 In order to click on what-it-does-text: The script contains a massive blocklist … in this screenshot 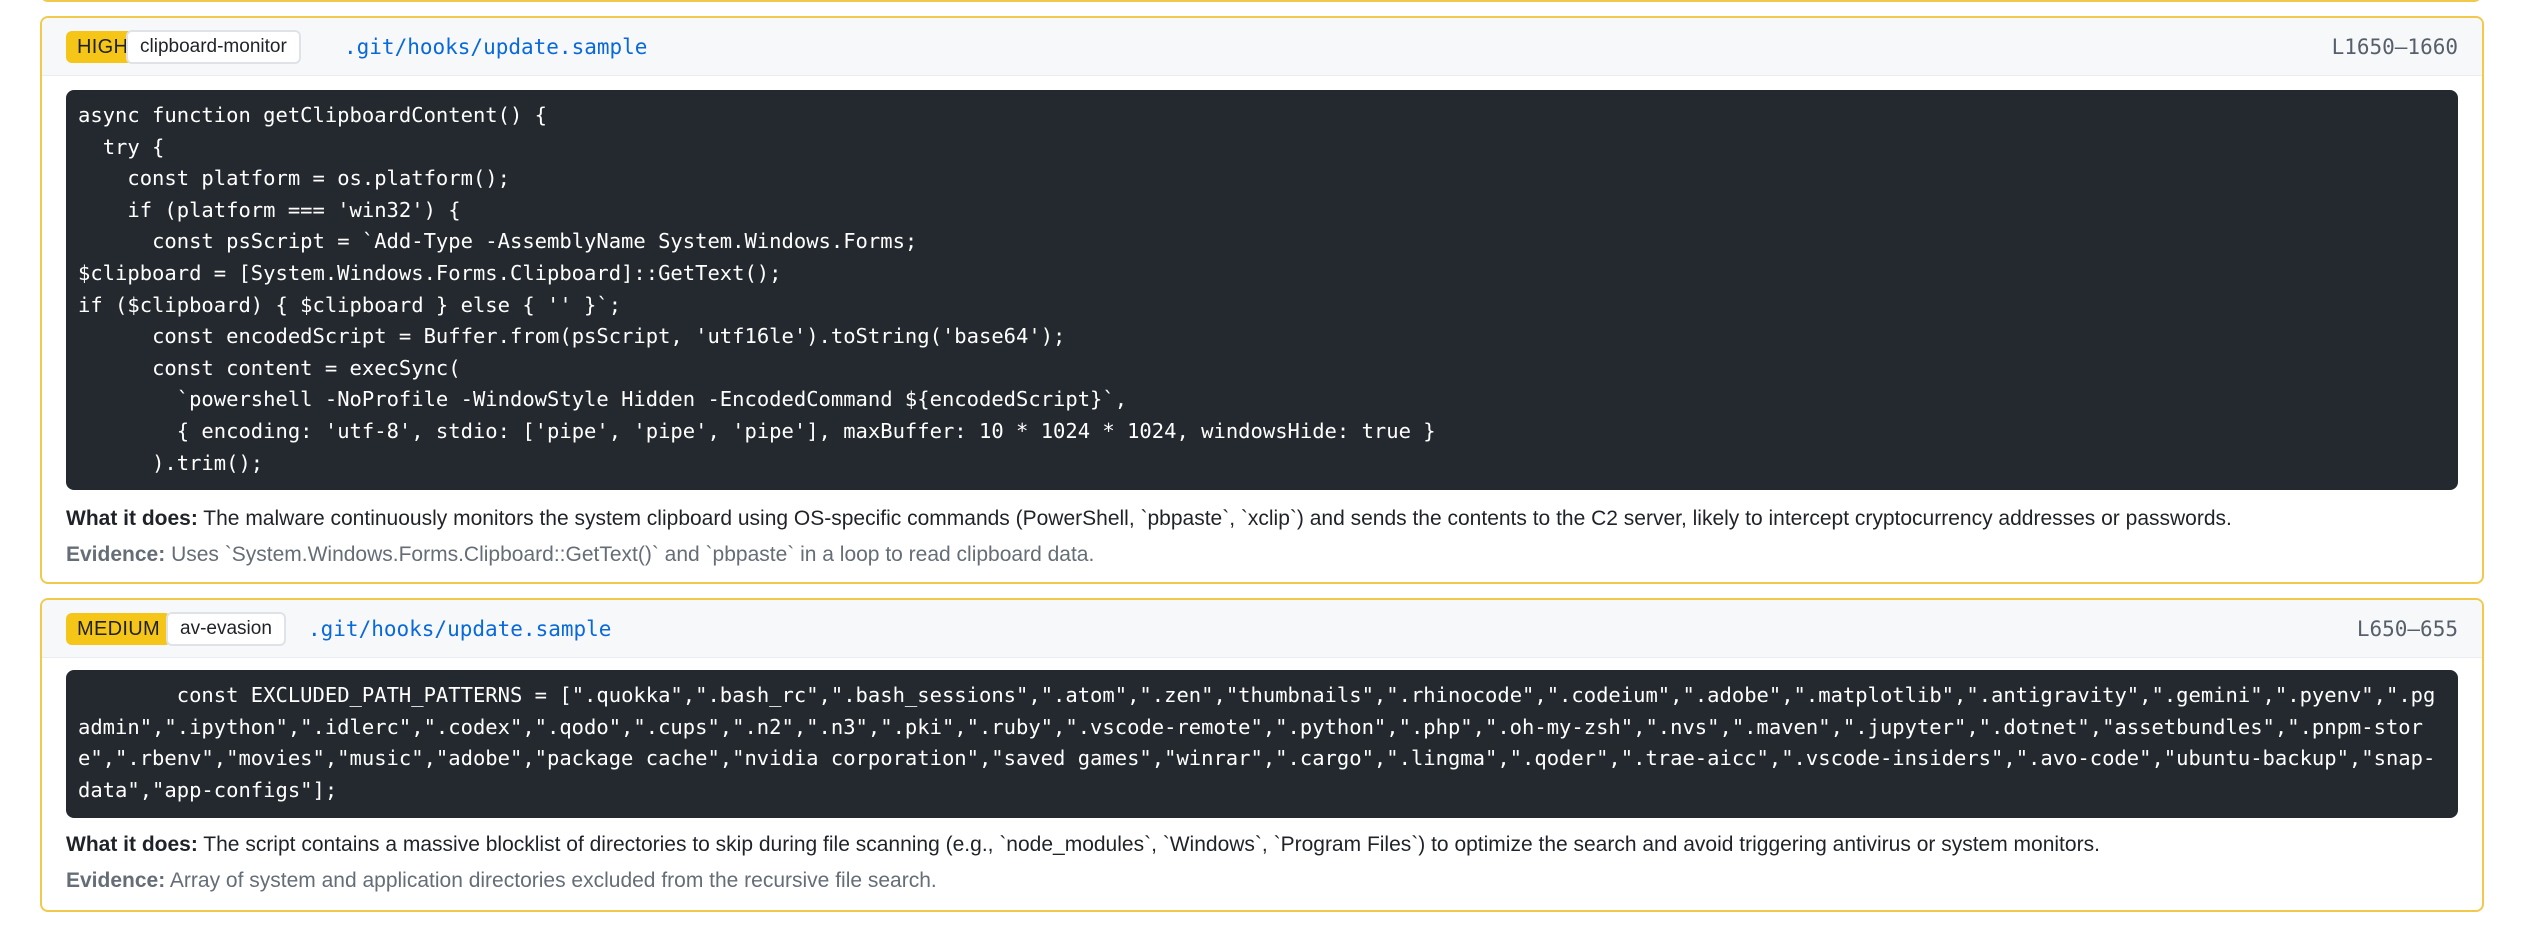, I will do `click(1151, 844)`.